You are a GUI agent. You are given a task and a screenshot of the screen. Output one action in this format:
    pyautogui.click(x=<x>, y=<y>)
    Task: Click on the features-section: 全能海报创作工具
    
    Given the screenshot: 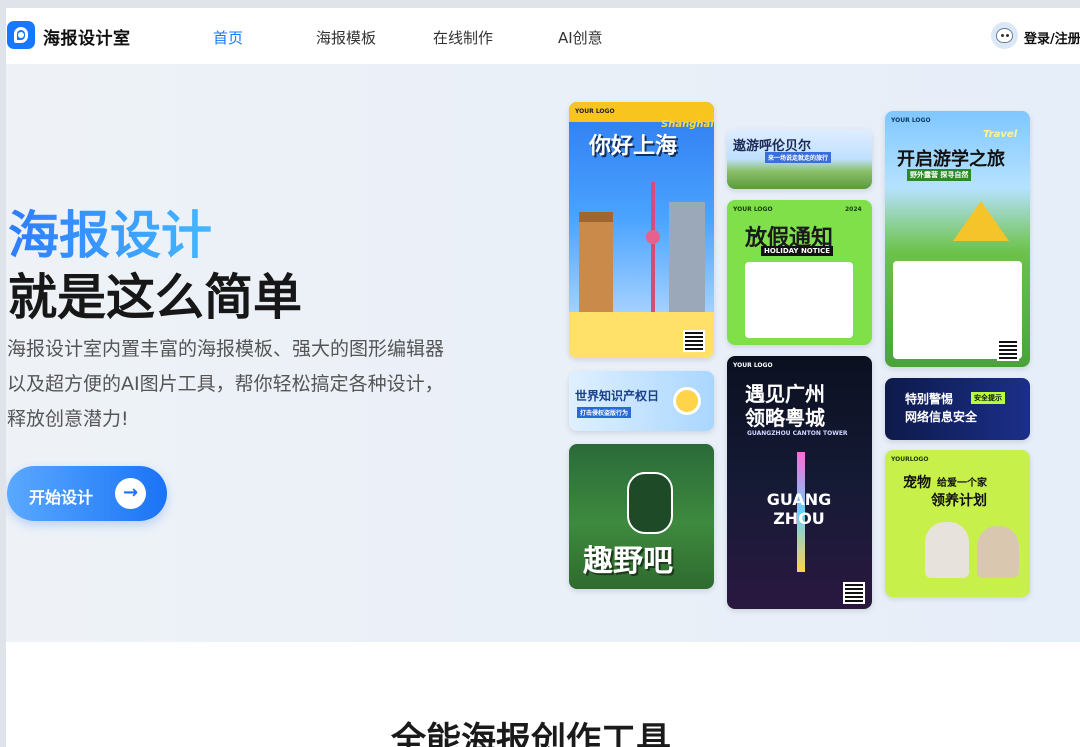 What is the action you would take?
    pyautogui.click(x=543, y=694)
    